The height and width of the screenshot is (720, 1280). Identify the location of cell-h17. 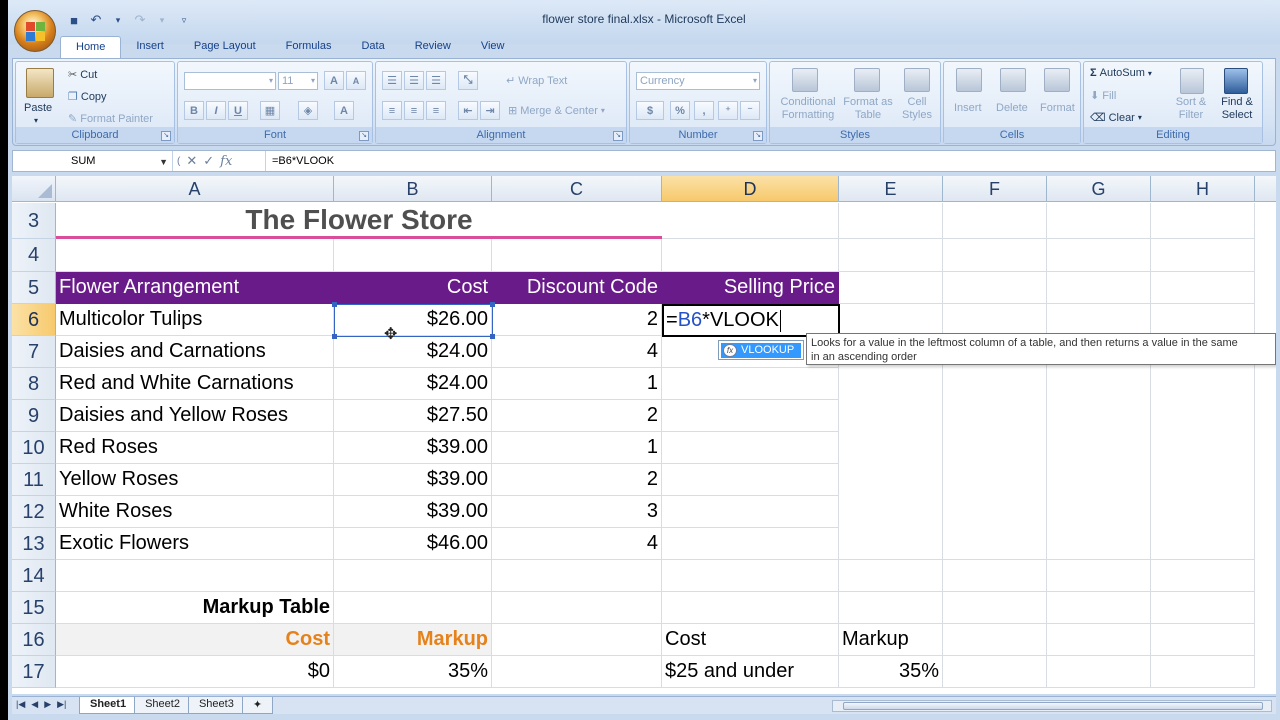
(1203, 672).